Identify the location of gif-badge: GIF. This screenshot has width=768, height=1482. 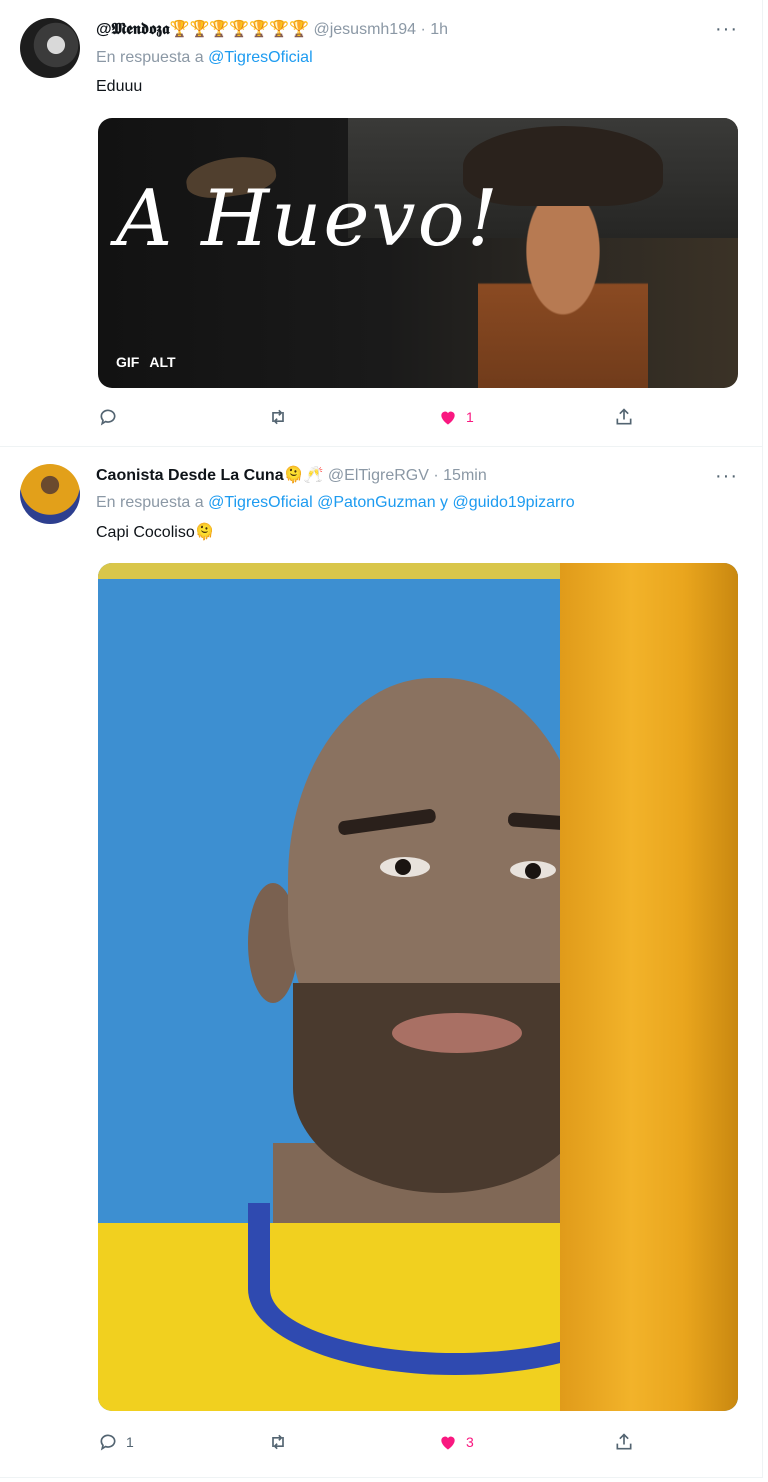
(128, 362).